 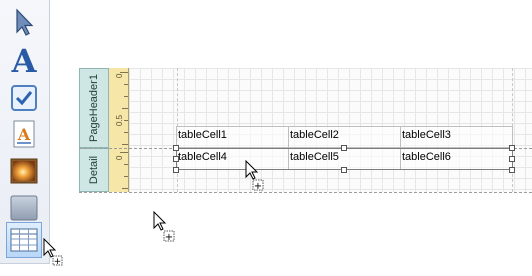 I want to click on label-a-icon: A, so click(x=24, y=60).